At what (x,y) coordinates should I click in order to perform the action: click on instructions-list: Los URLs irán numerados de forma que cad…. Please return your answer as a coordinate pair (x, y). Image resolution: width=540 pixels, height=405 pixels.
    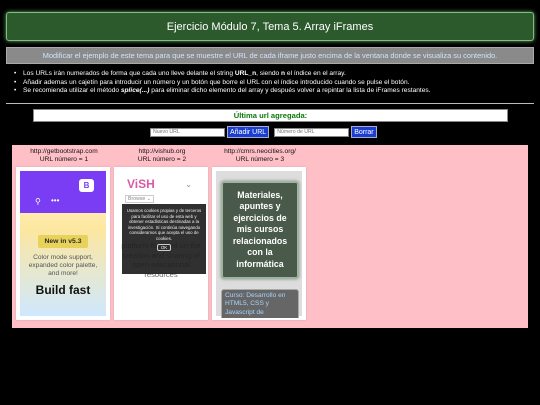
    Looking at the image, I should click on (274, 83).